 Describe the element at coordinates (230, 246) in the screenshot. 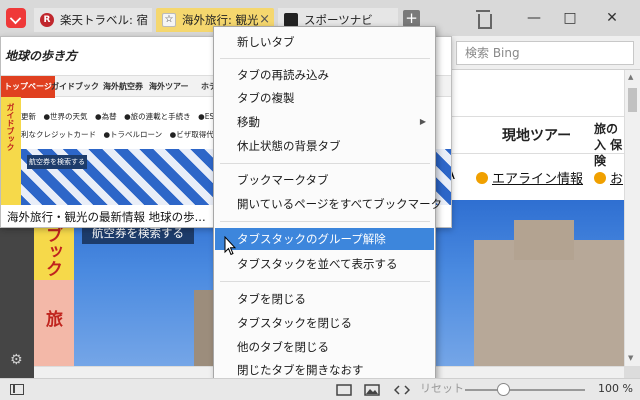

I see `mouse-cursor-icon` at that location.